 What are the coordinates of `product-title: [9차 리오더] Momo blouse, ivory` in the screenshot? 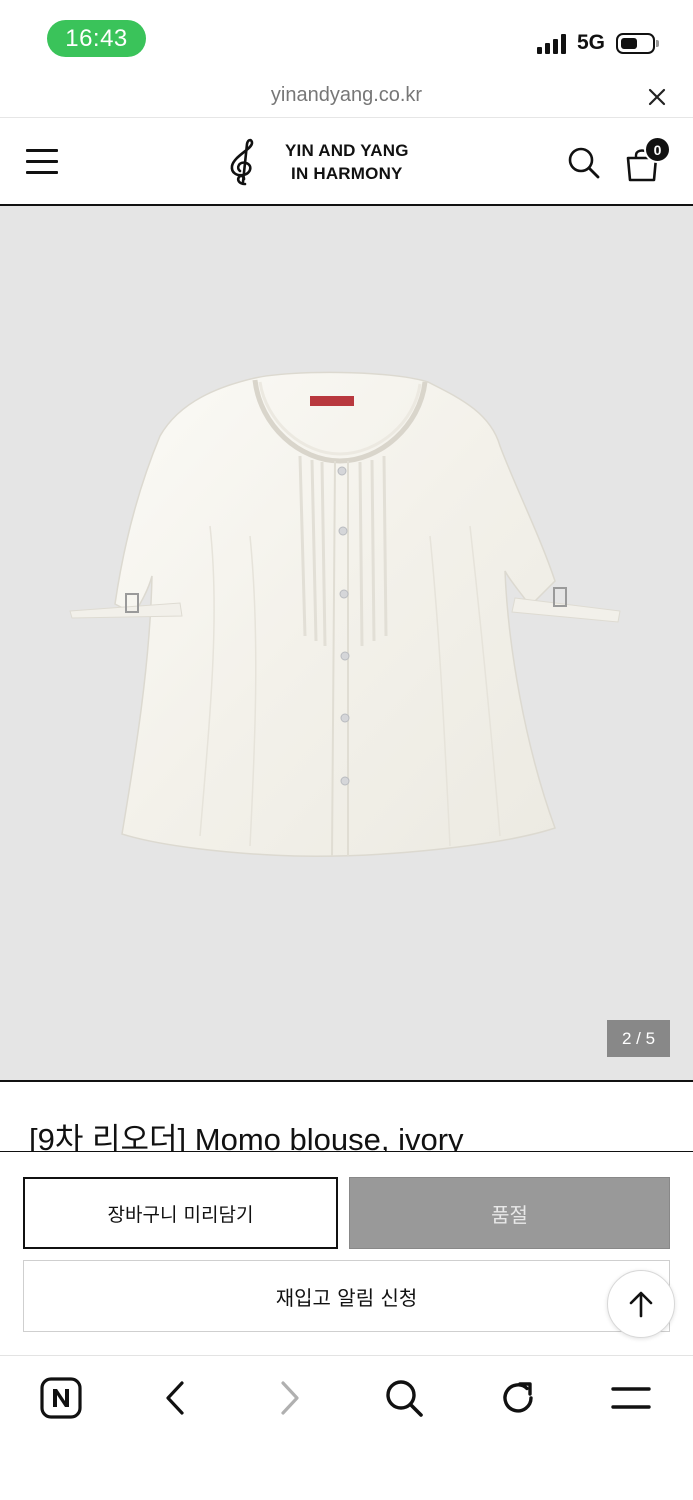 It's located at (246, 1137).